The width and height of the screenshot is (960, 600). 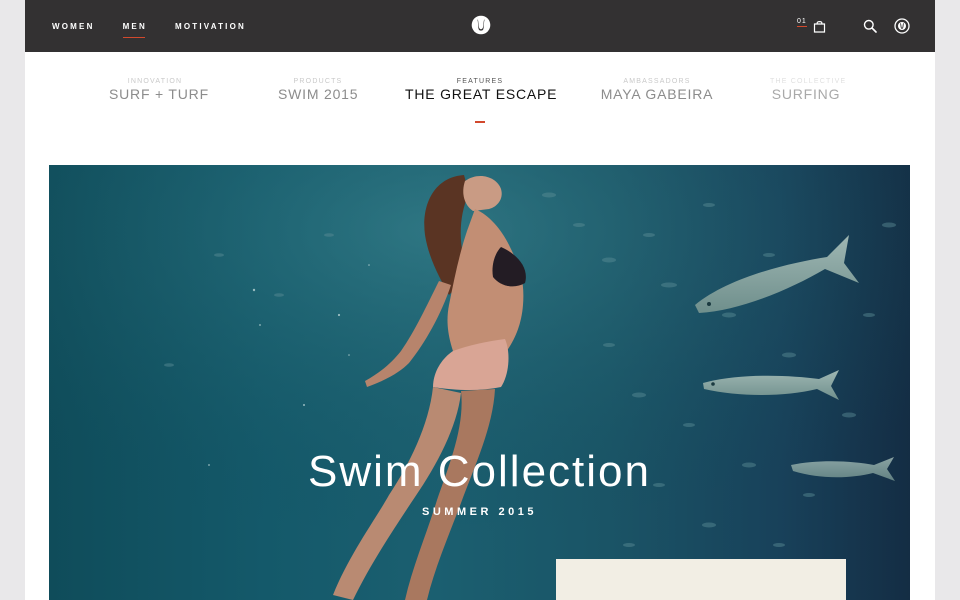 What do you see at coordinates (155, 81) in the screenshot?
I see `tab-category: INNOVATION` at bounding box center [155, 81].